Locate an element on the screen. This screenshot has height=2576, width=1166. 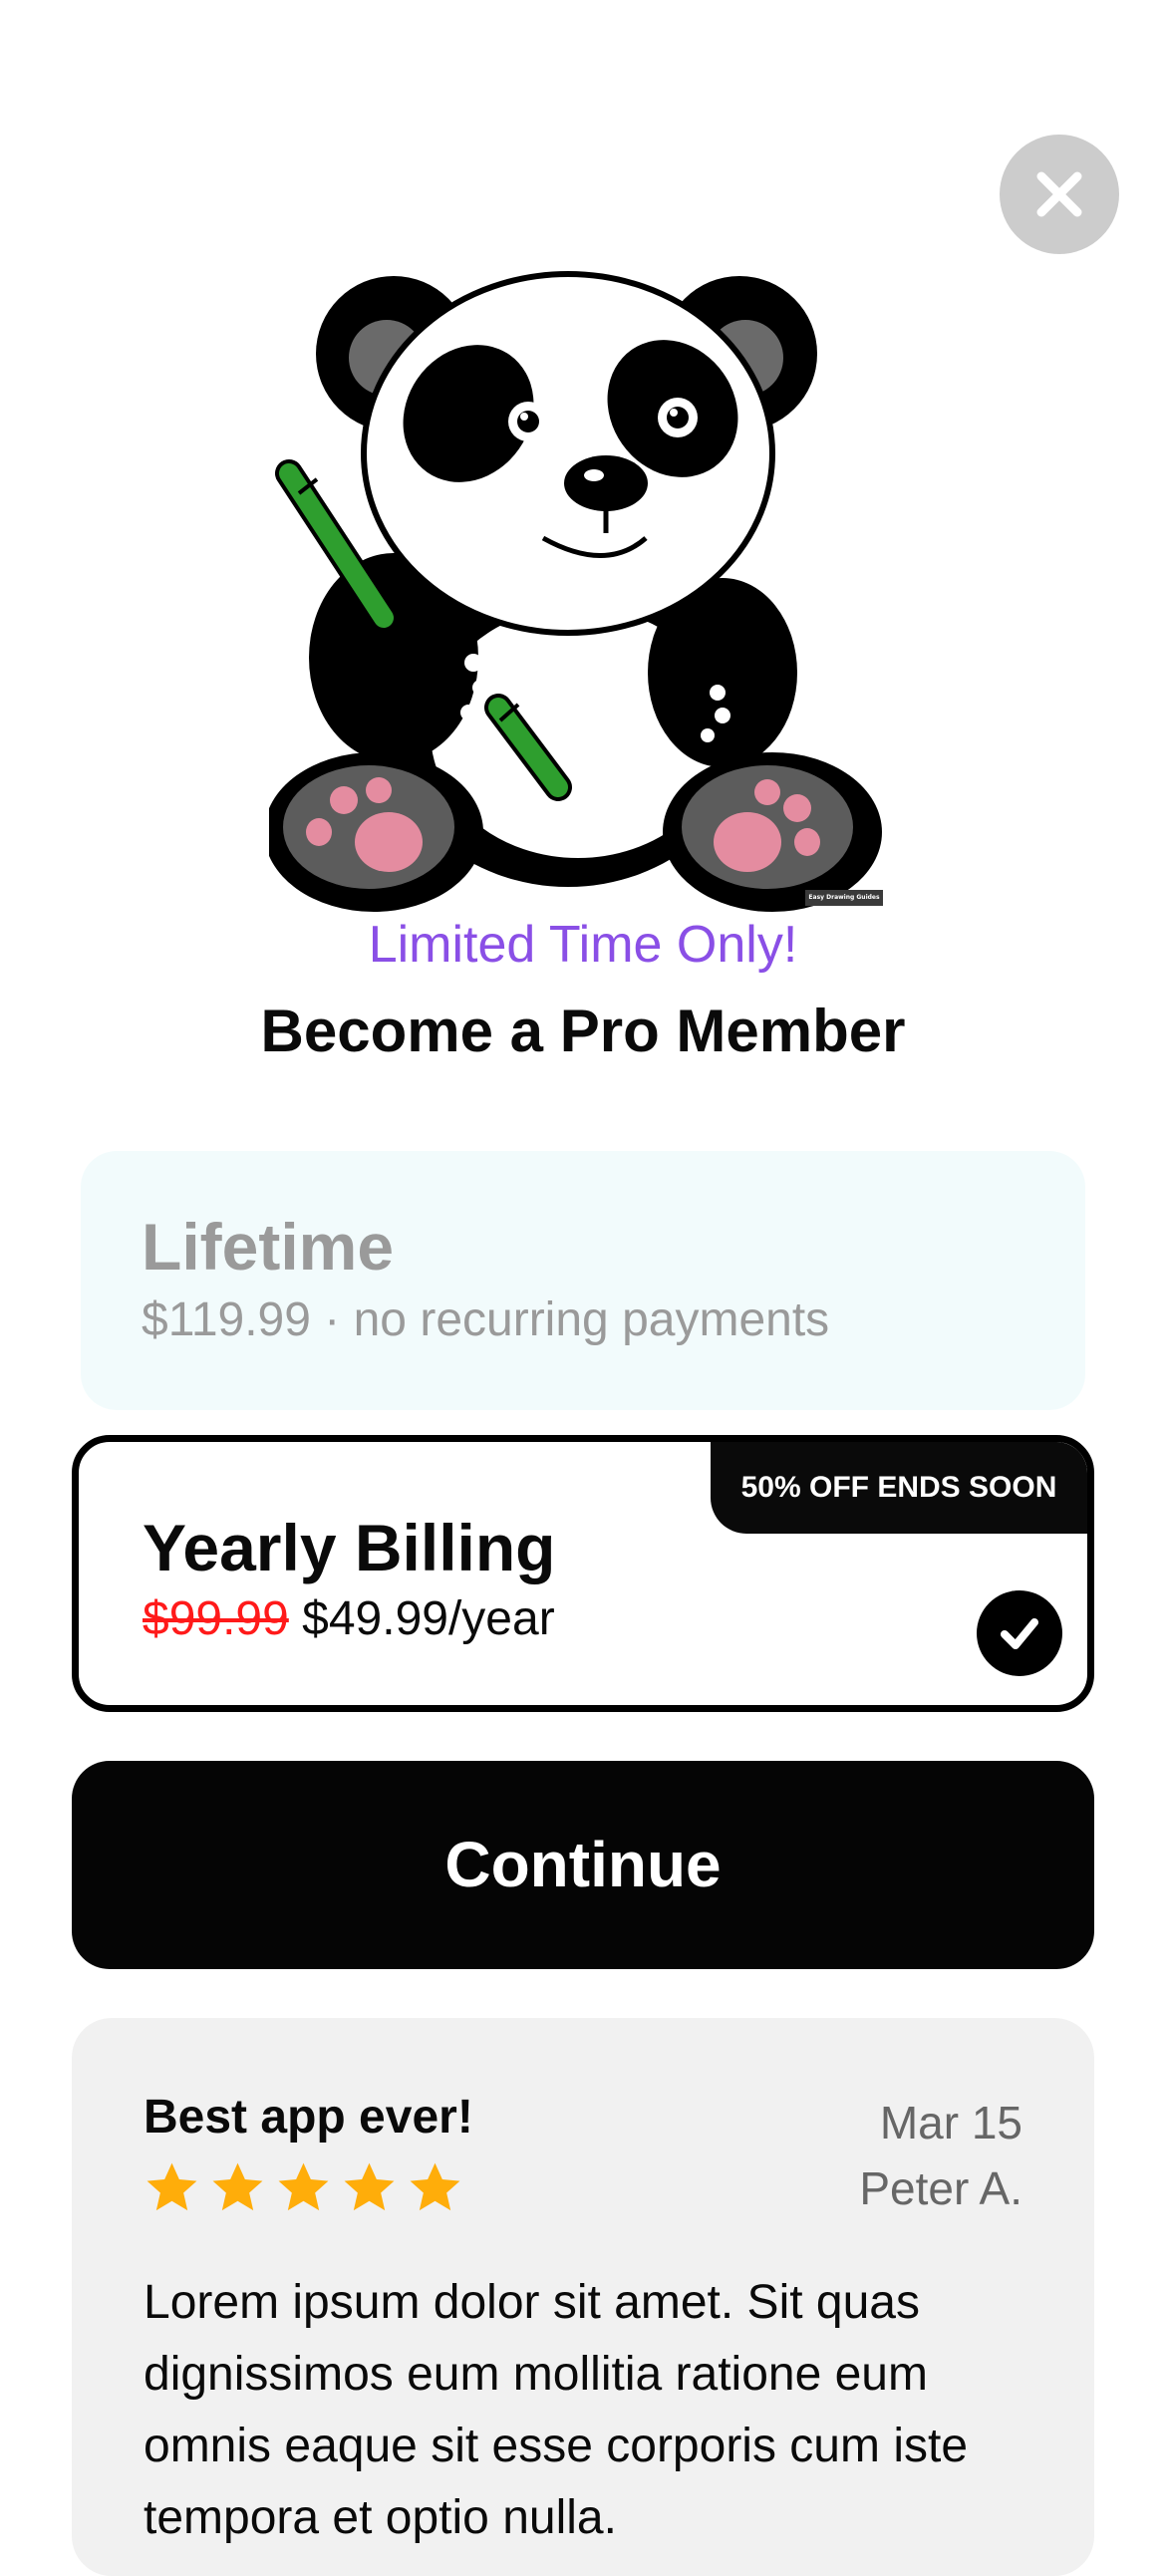
plan-title: Lifetime is located at coordinates (269, 1247).